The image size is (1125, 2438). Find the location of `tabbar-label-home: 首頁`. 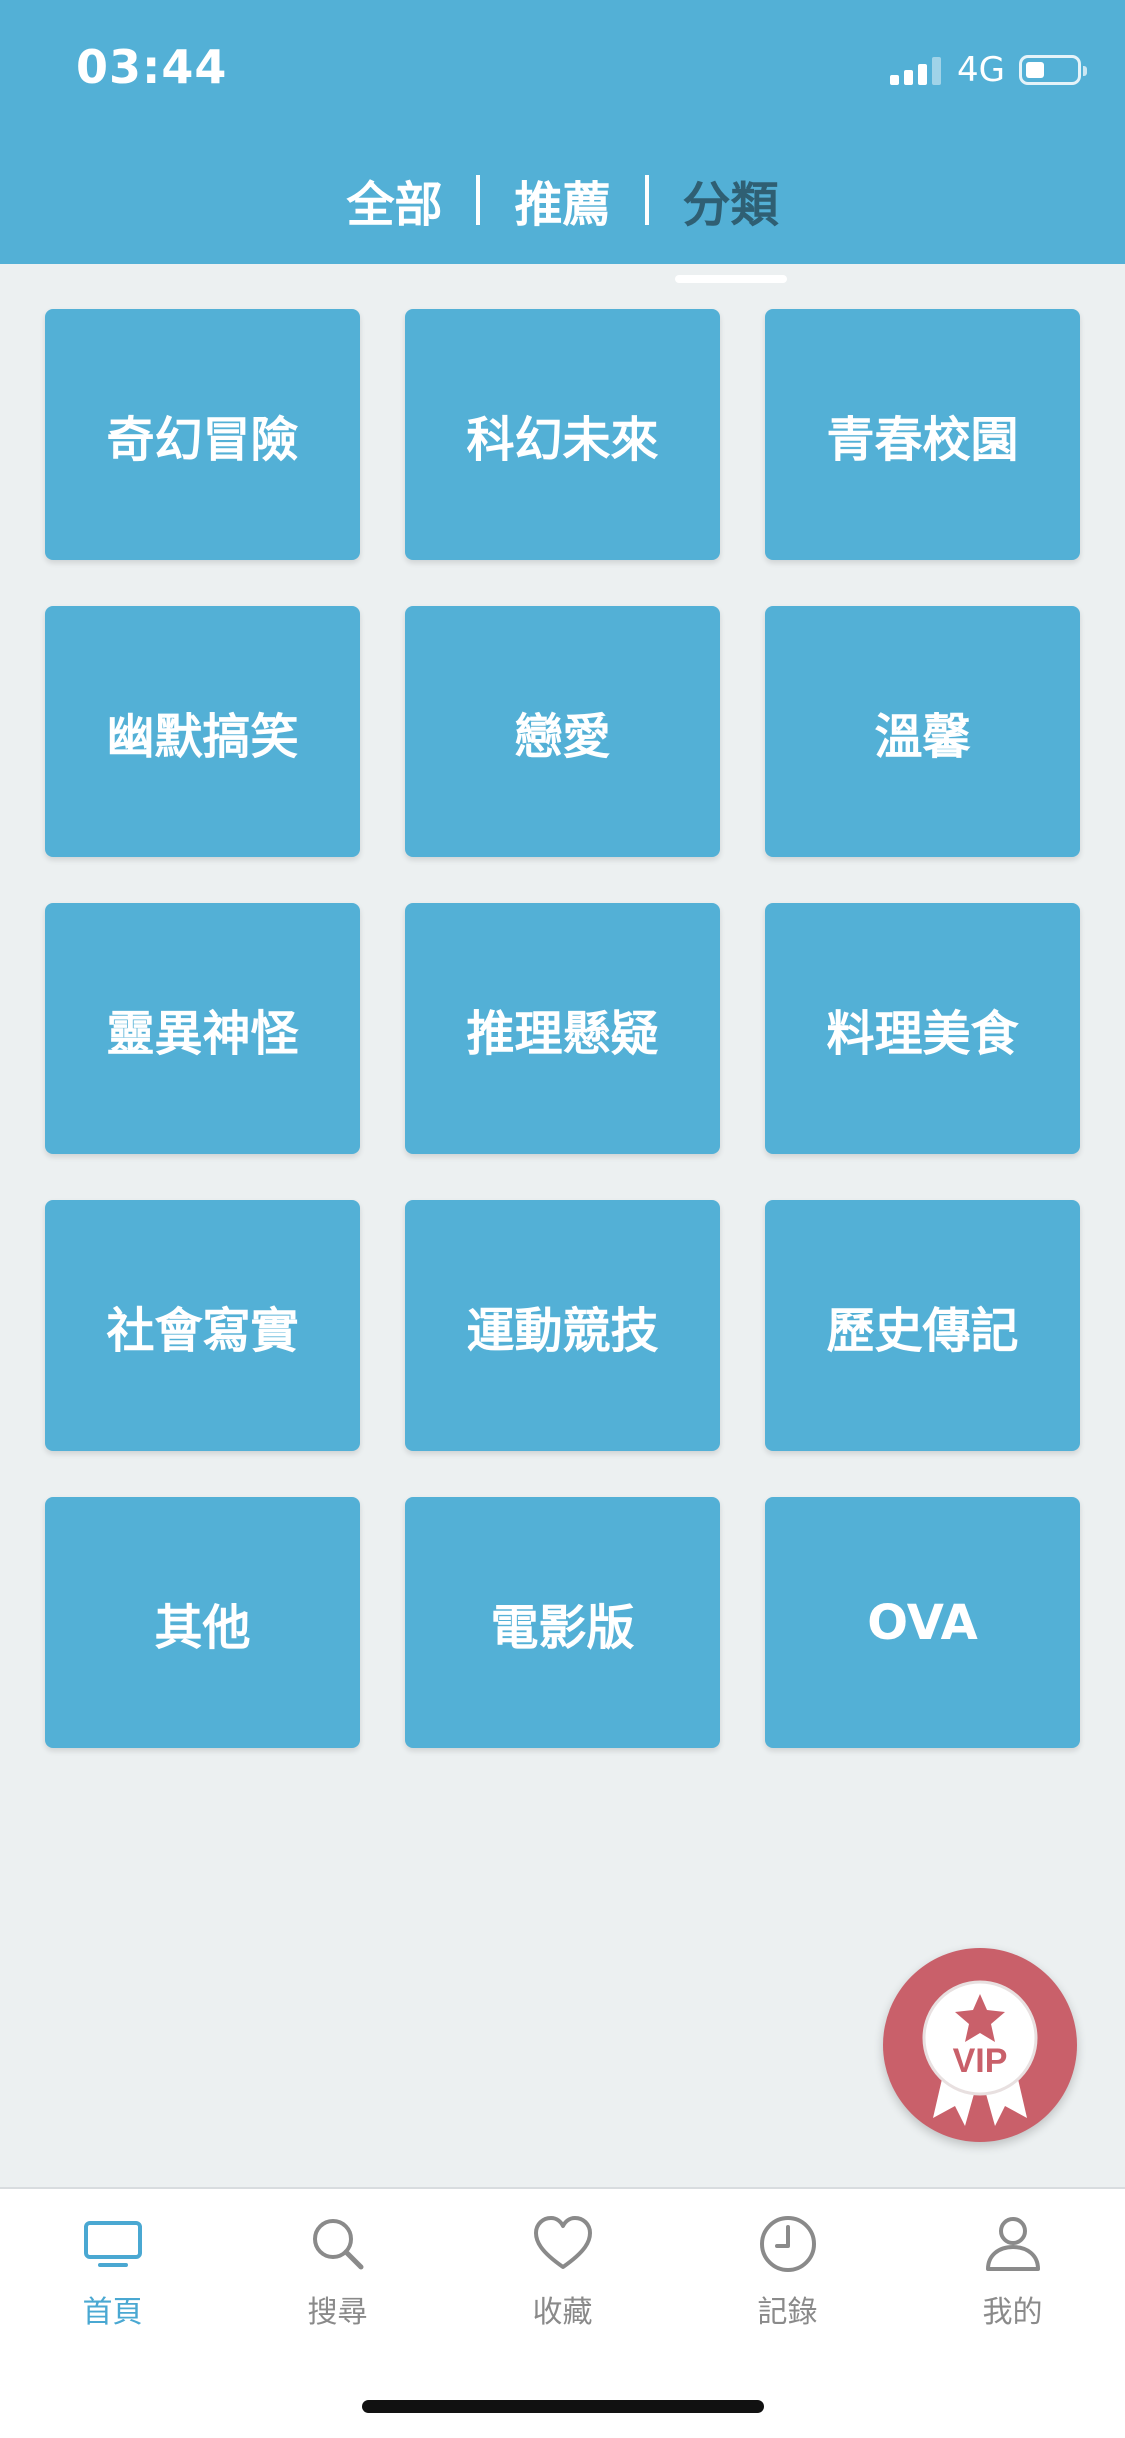

tabbar-label-home: 首頁 is located at coordinates (112, 2312).